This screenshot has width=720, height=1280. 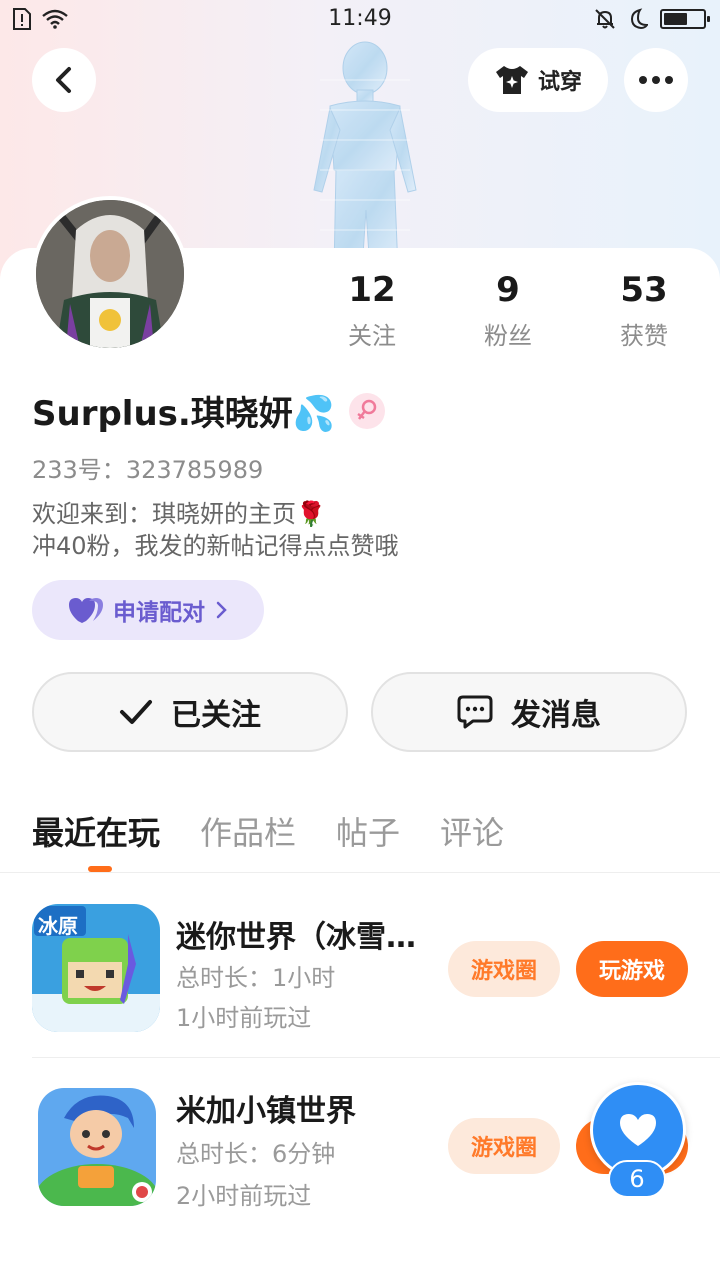 What do you see at coordinates (372, 290) in the screenshot?
I see `stat-value: 12` at bounding box center [372, 290].